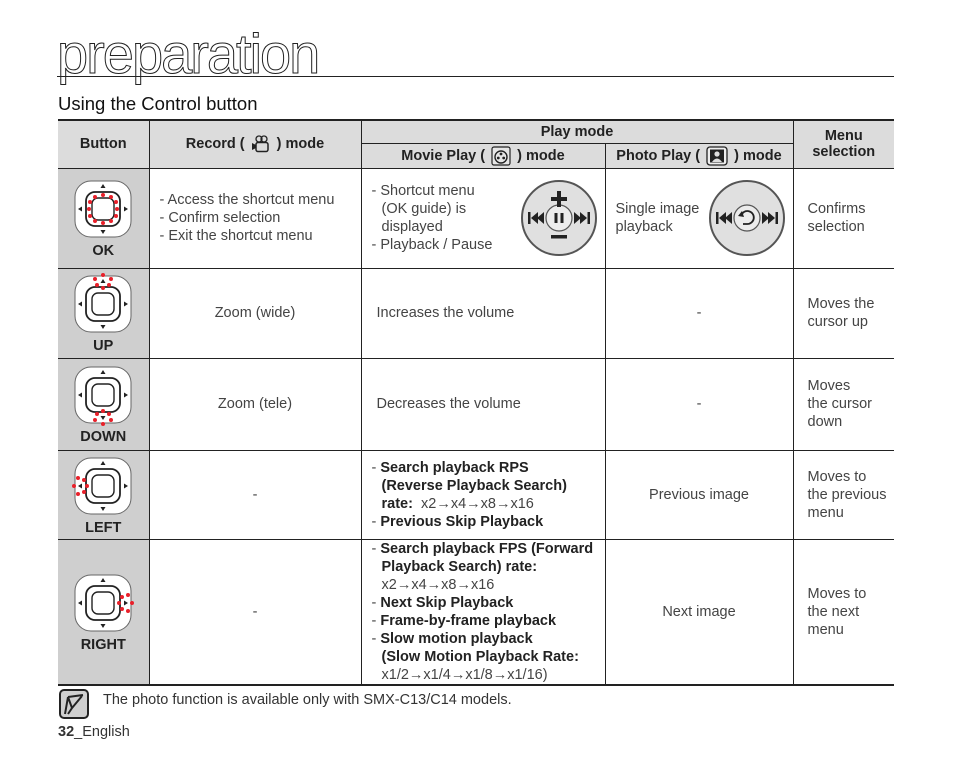 This screenshot has width=954, height=766. Describe the element at coordinates (260, 144) in the screenshot. I see `movie-camera-icon` at that location.